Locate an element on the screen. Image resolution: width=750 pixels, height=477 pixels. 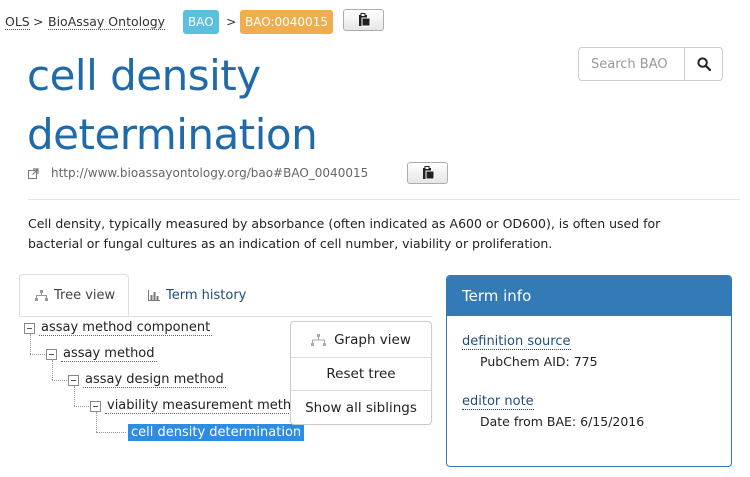
info-key-editor-note: editor note is located at coordinates (498, 402).